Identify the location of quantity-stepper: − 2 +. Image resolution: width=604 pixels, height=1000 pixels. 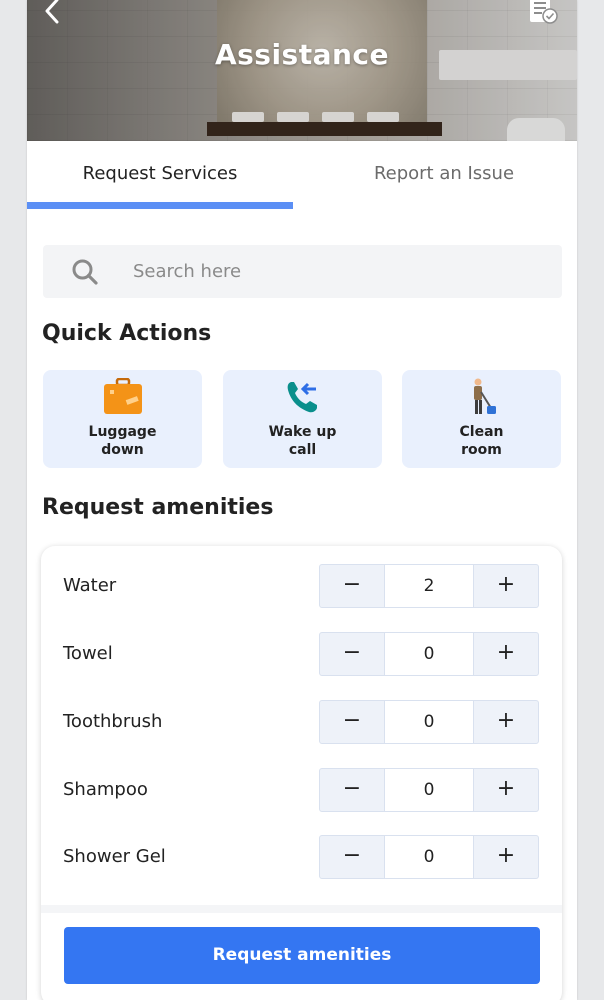
(429, 586).